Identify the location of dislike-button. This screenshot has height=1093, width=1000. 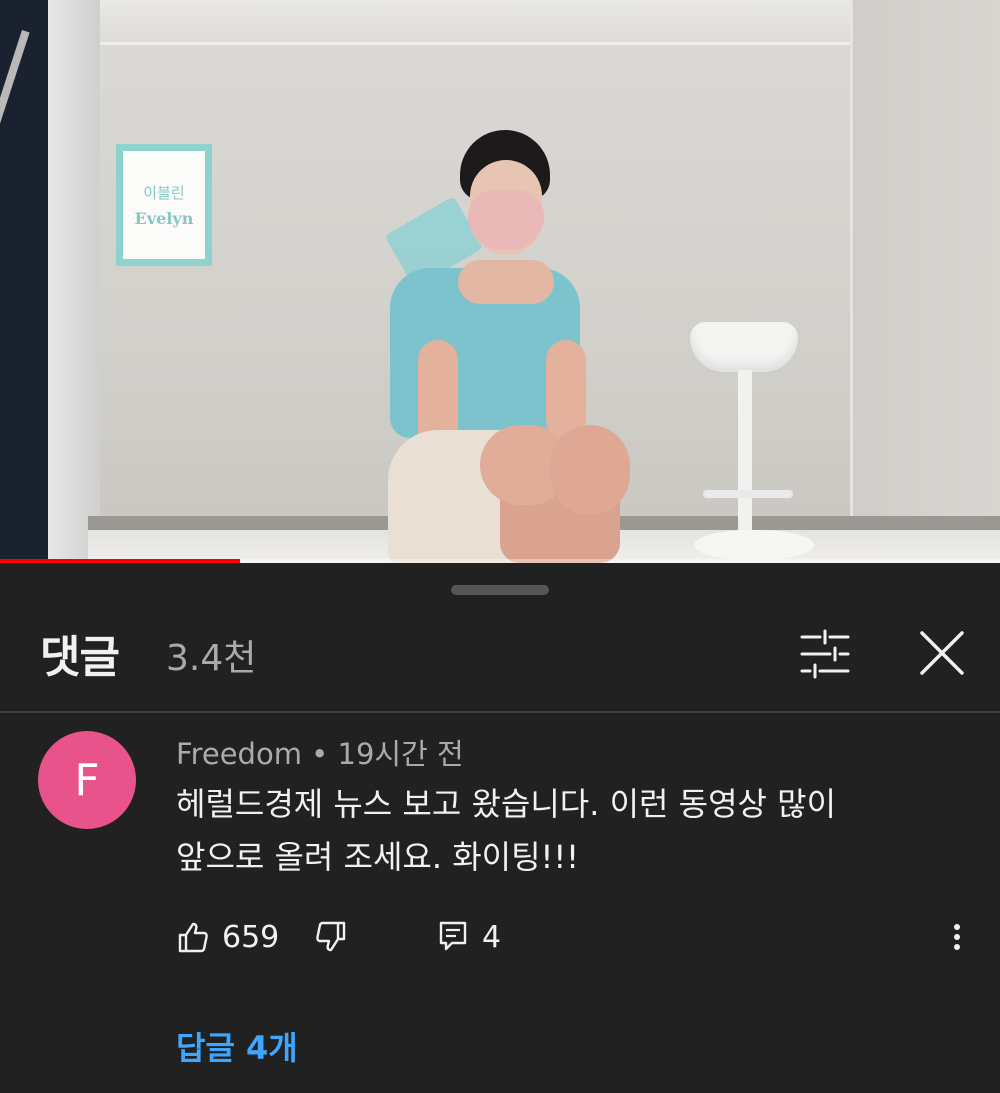
(334, 937).